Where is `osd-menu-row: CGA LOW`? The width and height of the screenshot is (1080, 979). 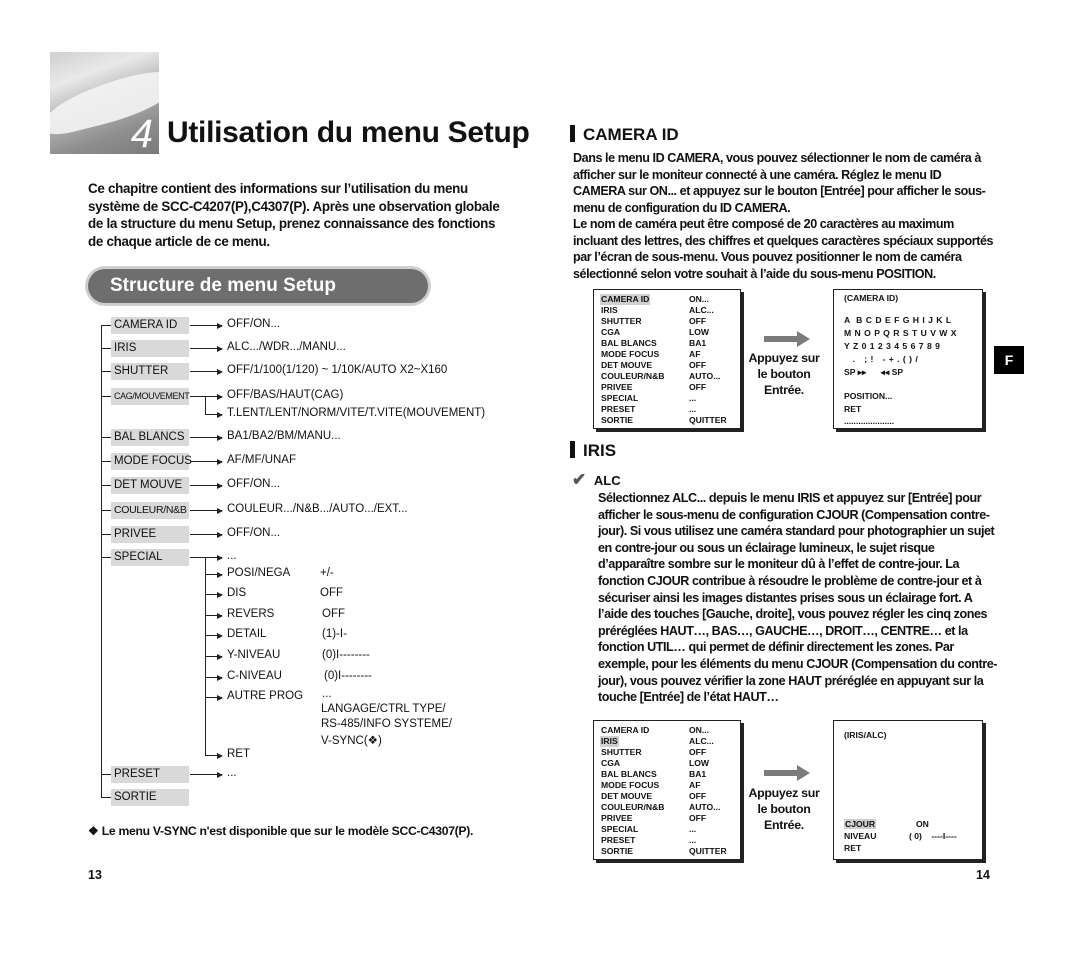
osd-menu-row: CGA LOW is located at coordinates (670, 332).